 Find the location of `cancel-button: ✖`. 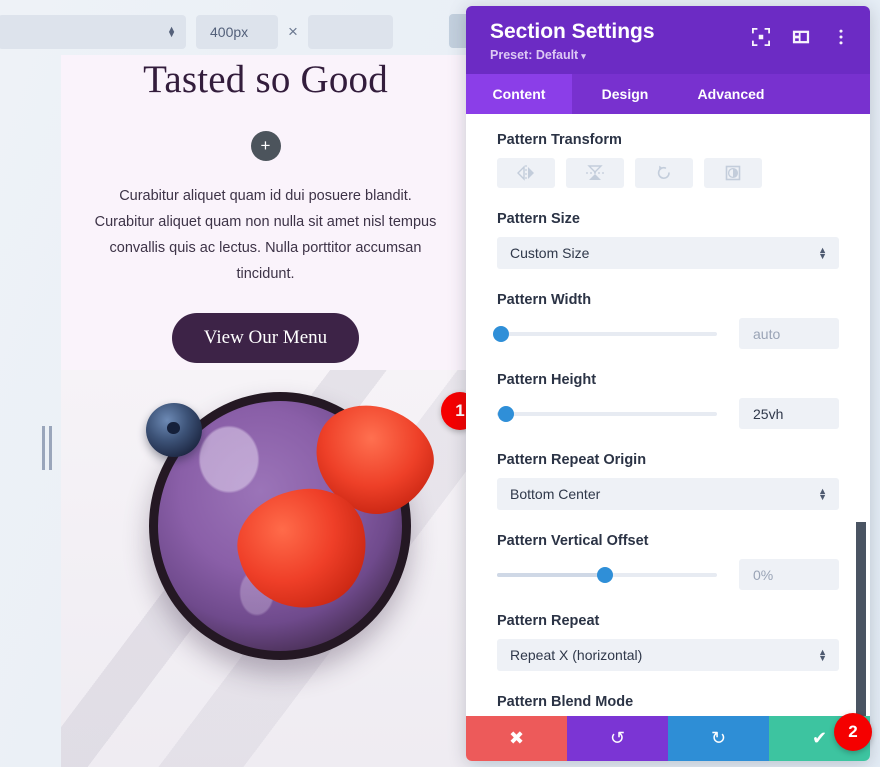

cancel-button: ✖ is located at coordinates (516, 738).